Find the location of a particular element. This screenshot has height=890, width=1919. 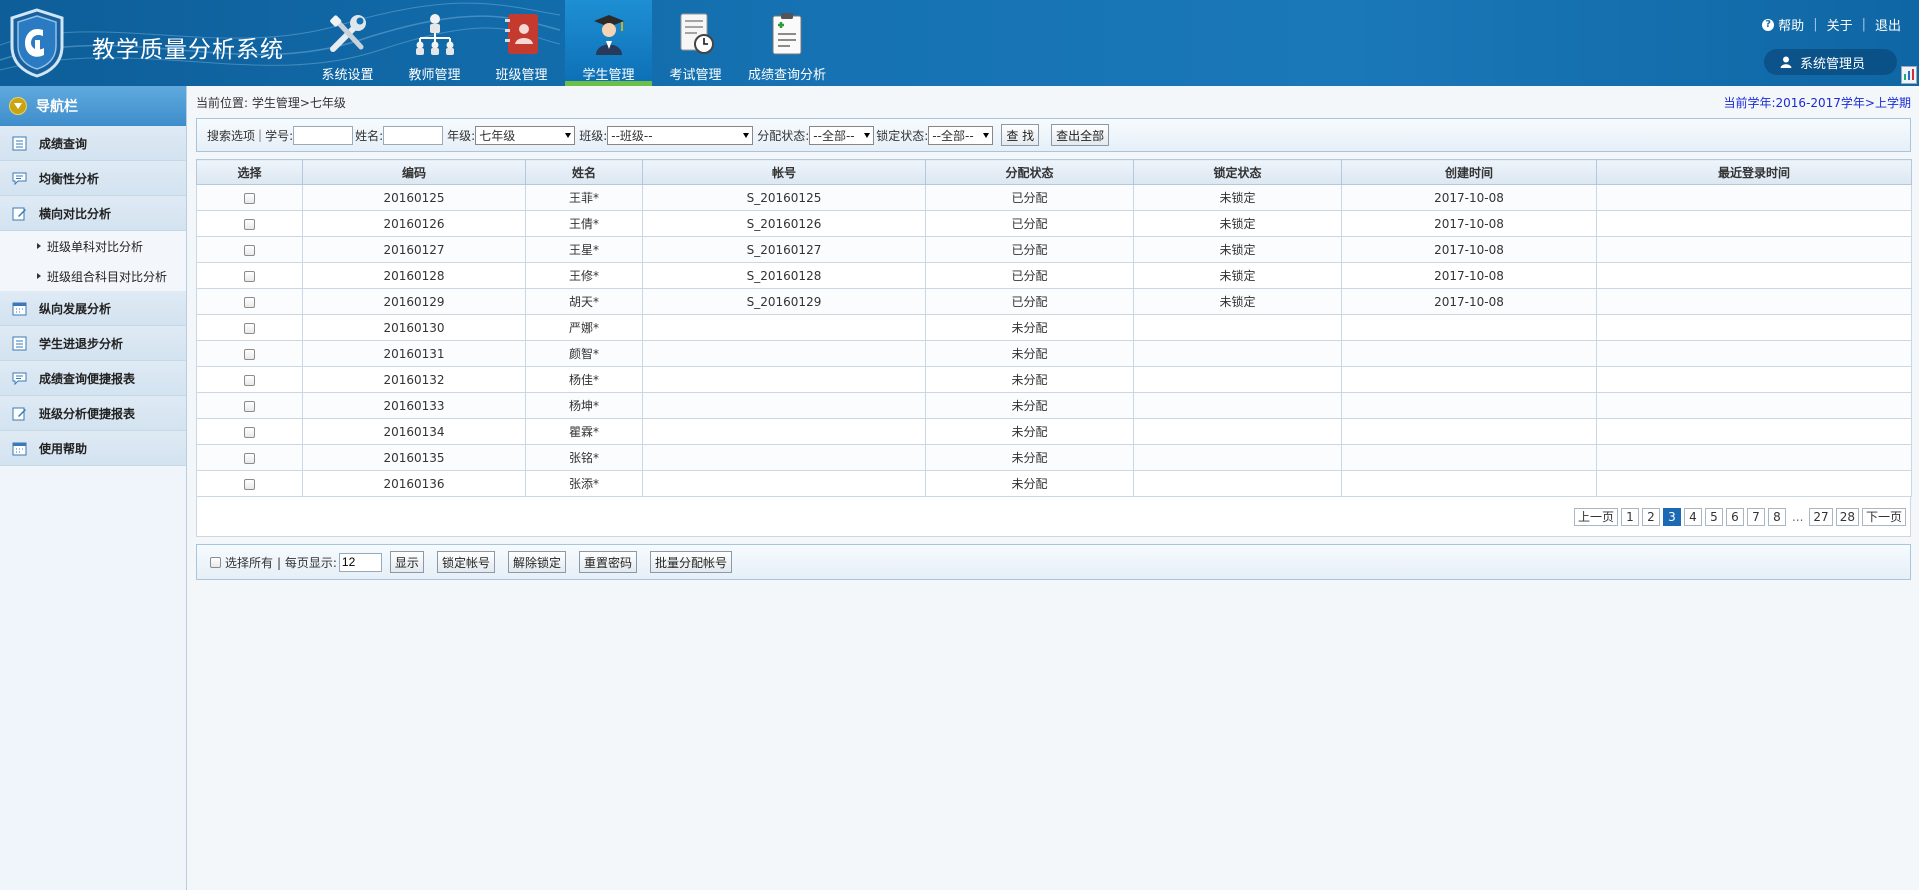

show-button: 显示 is located at coordinates (406, 562).